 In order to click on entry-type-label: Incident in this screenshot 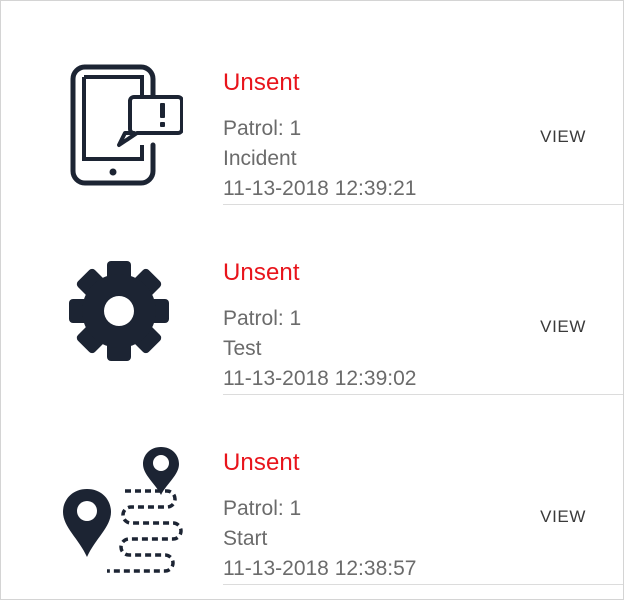, I will do `click(260, 158)`.